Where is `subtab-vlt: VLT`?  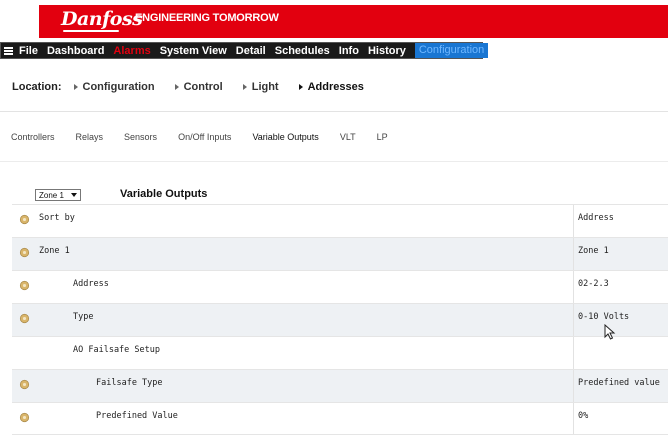
subtab-vlt: VLT is located at coordinates (348, 137).